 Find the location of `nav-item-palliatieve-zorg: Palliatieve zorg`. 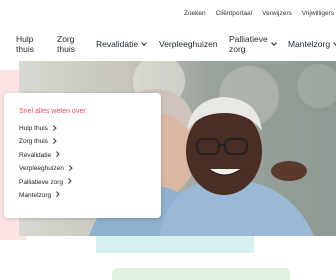

nav-item-palliatieve-zorg: Palliatieve zorg is located at coordinates (253, 44).